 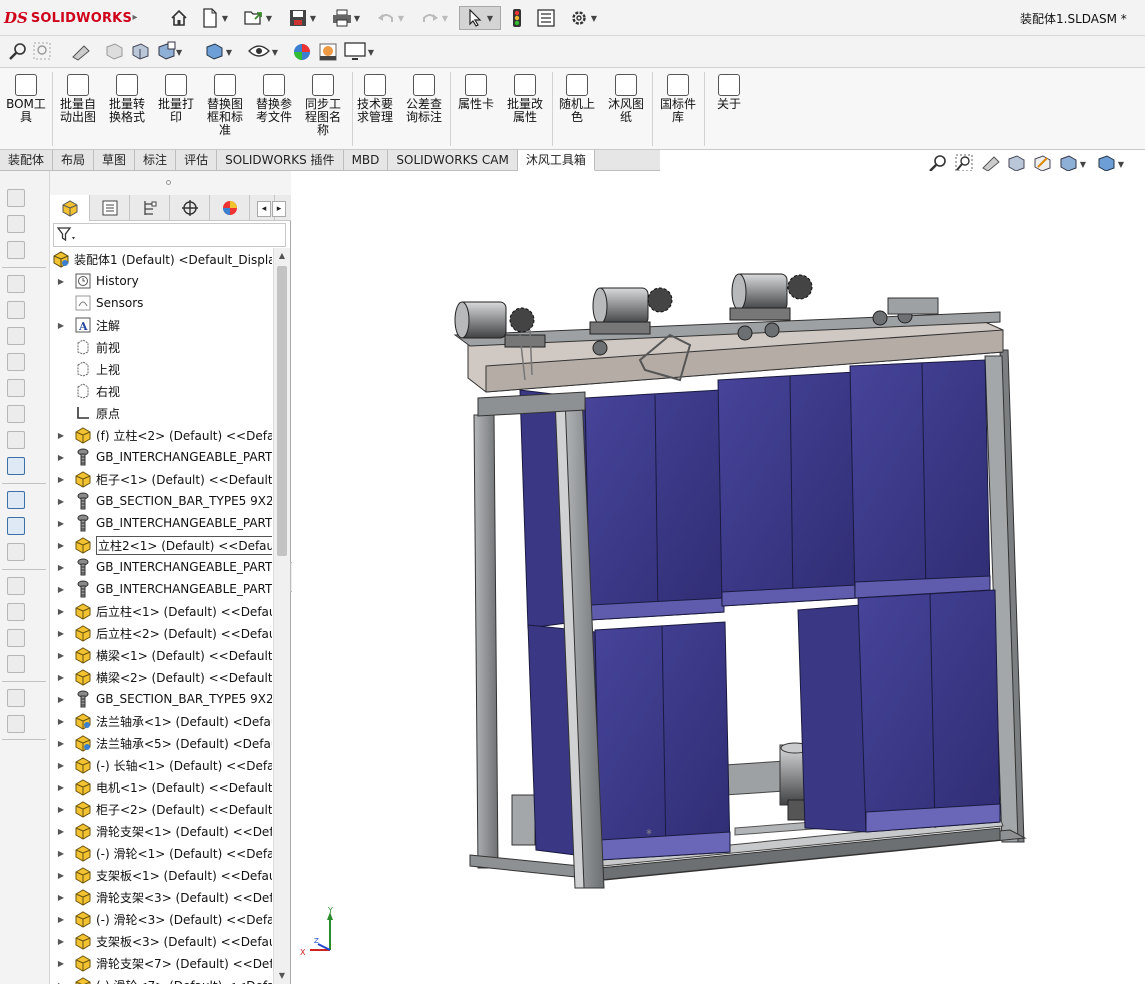 I want to click on scrollbar-thumb, so click(x=282, y=411).